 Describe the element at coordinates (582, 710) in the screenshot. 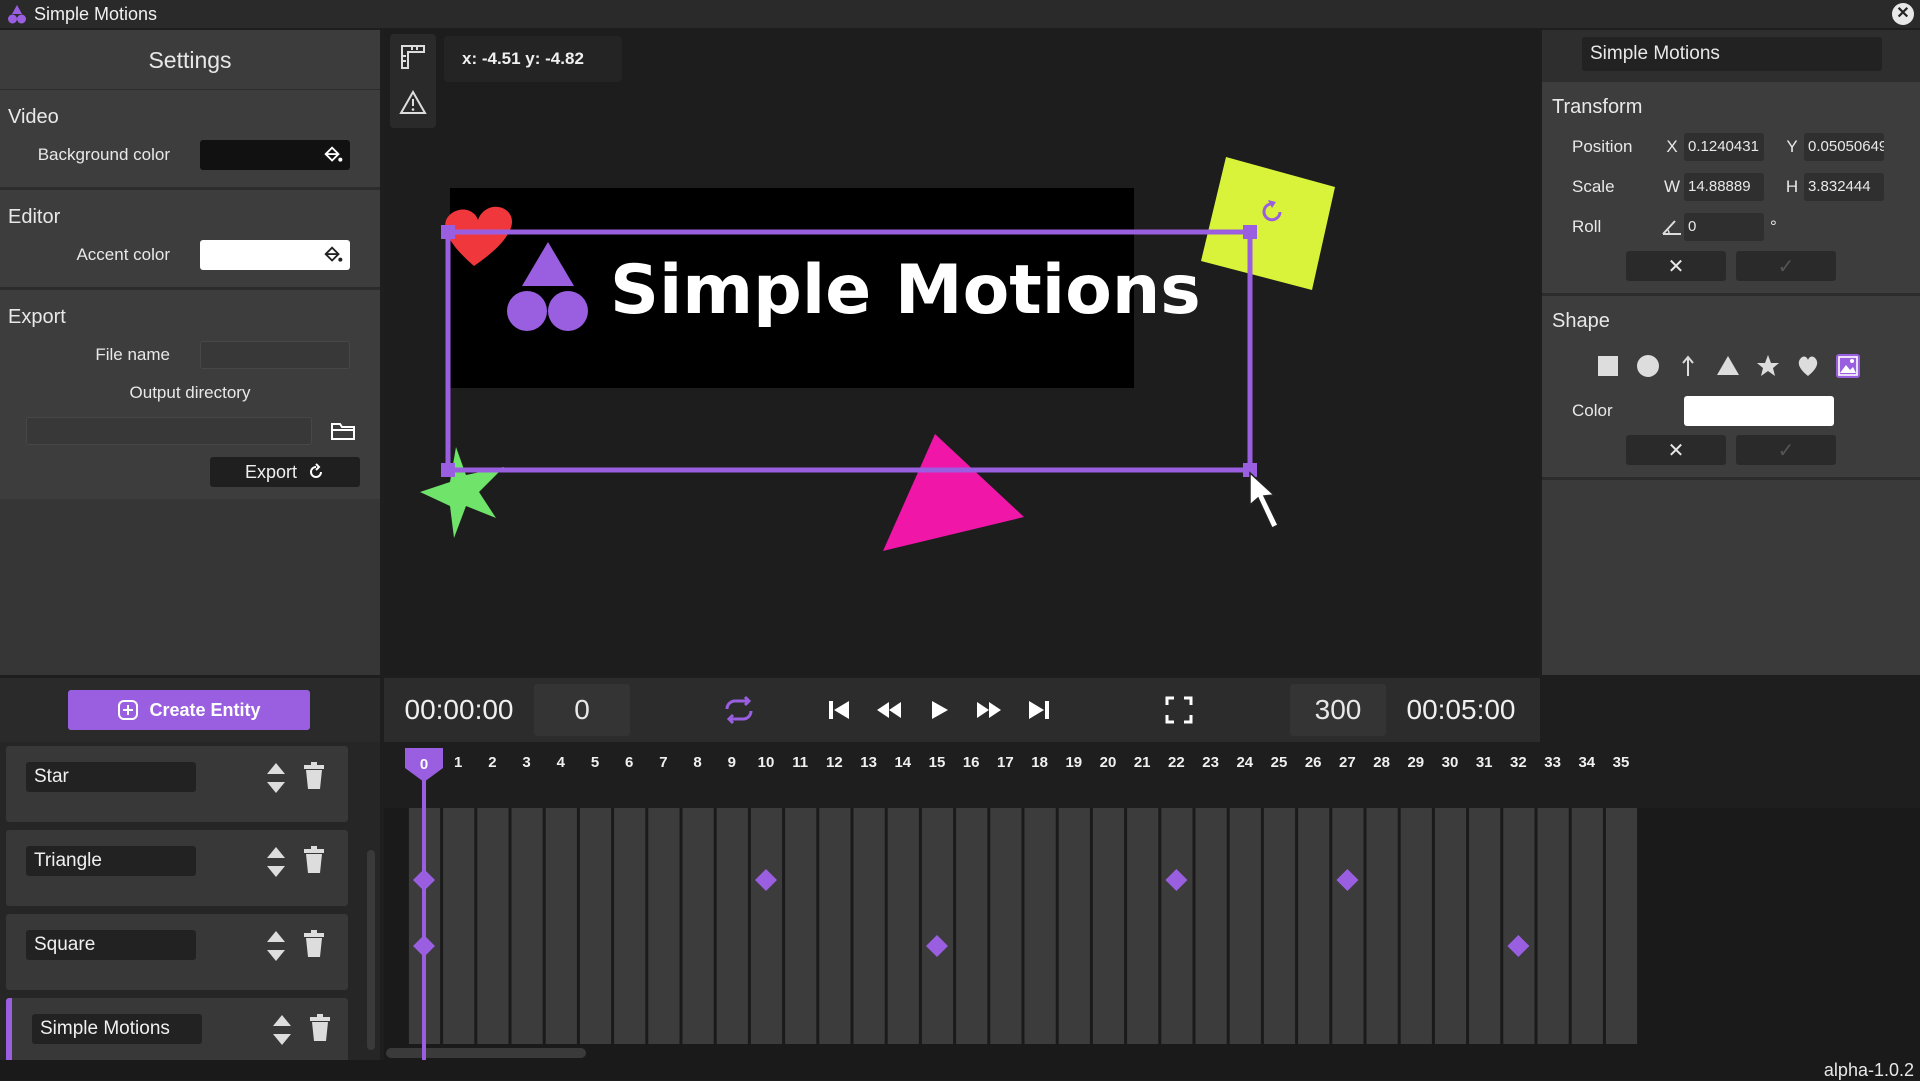

I see `current-frame-input: 0` at that location.